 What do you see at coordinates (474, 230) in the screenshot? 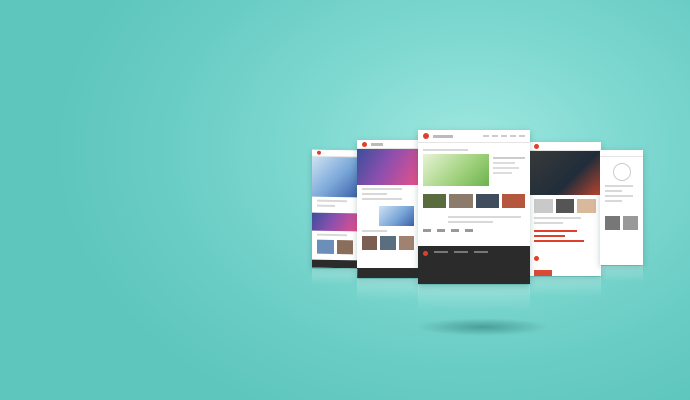
I see `feature-icons` at bounding box center [474, 230].